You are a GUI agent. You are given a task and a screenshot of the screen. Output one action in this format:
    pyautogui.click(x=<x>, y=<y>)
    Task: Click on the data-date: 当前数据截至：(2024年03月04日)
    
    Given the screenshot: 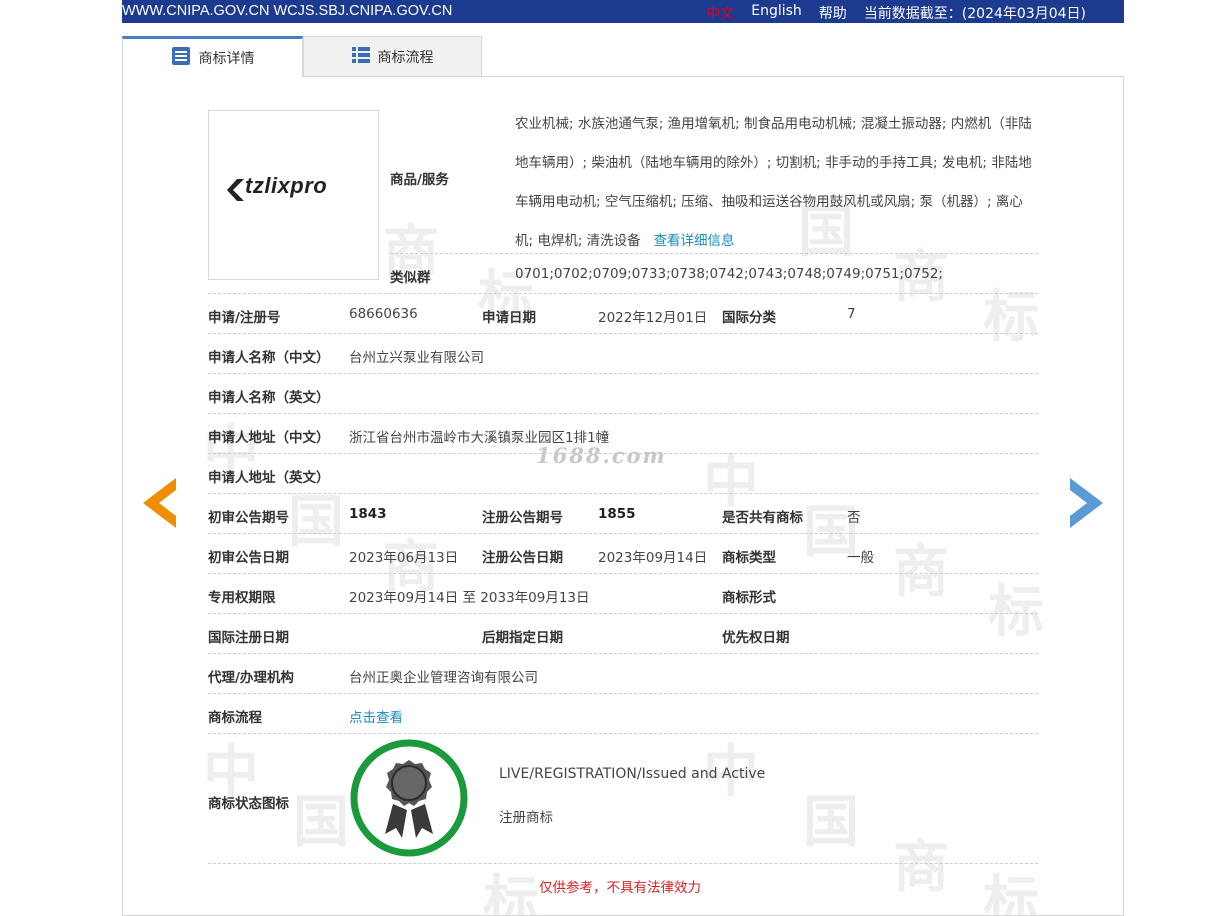 What is the action you would take?
    pyautogui.click(x=974, y=14)
    